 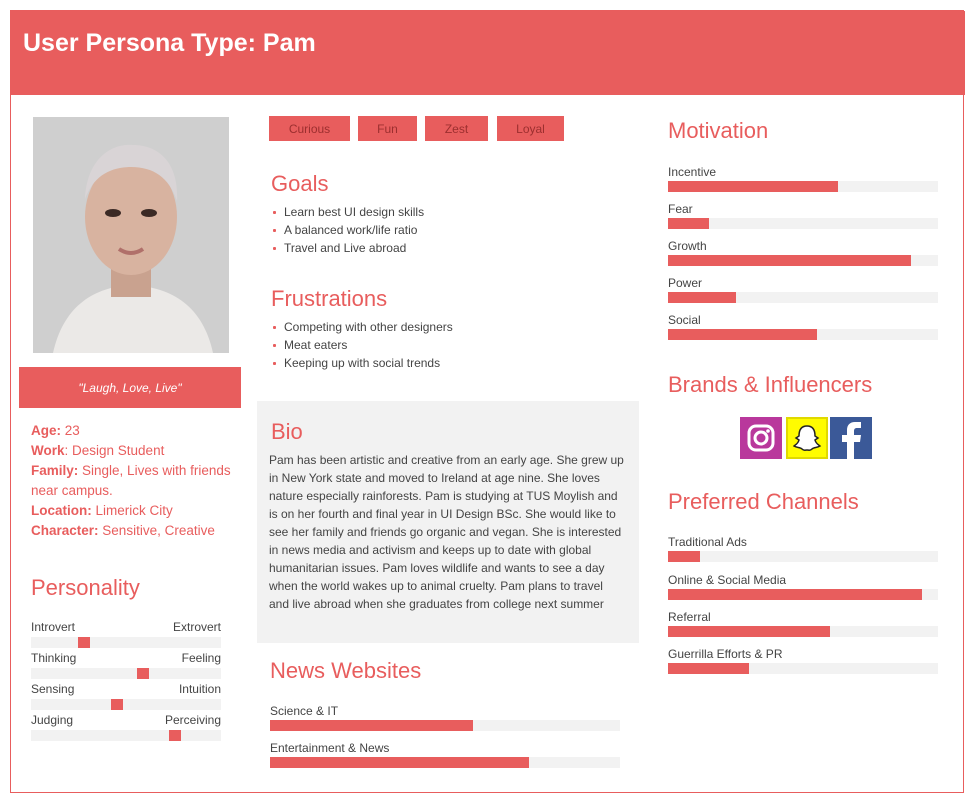 What do you see at coordinates (196, 627) in the screenshot?
I see `scale-right-label: Extrovert` at bounding box center [196, 627].